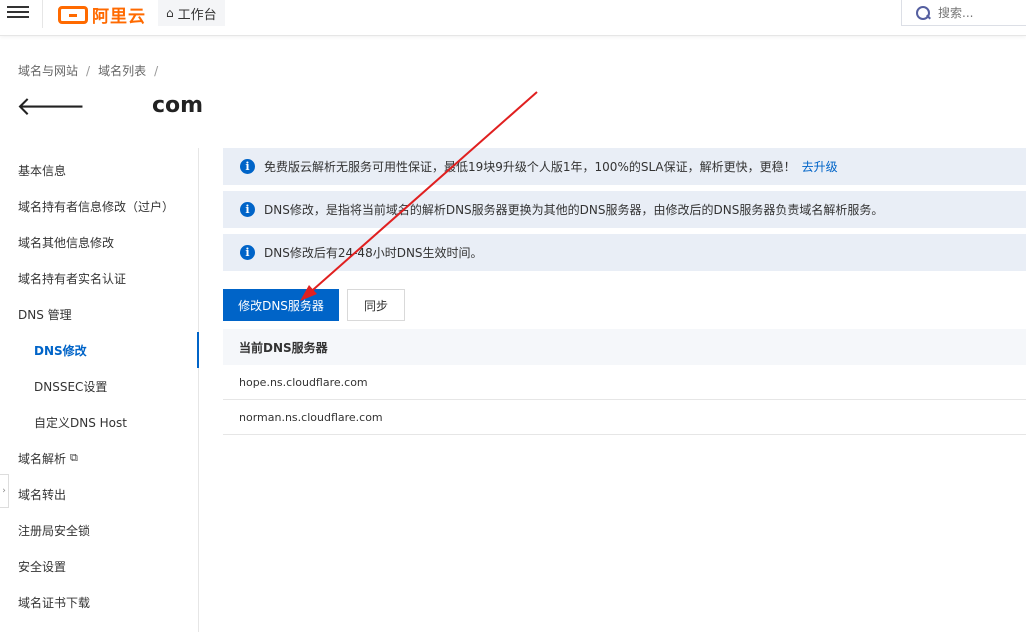  I want to click on notice-dns-propagation: i DNS修改后有24-48小时DNS生效时间。, so click(624, 252).